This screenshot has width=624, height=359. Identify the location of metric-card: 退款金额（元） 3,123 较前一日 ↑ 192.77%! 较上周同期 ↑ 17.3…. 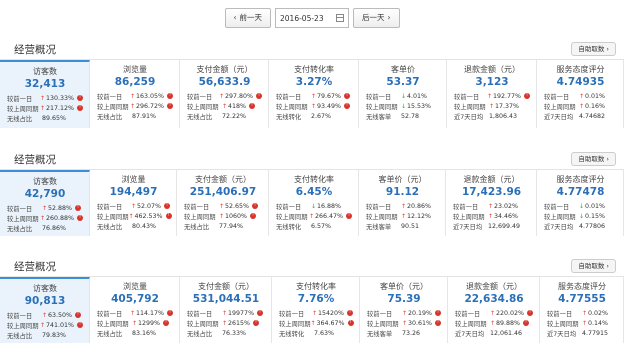
(492, 94).